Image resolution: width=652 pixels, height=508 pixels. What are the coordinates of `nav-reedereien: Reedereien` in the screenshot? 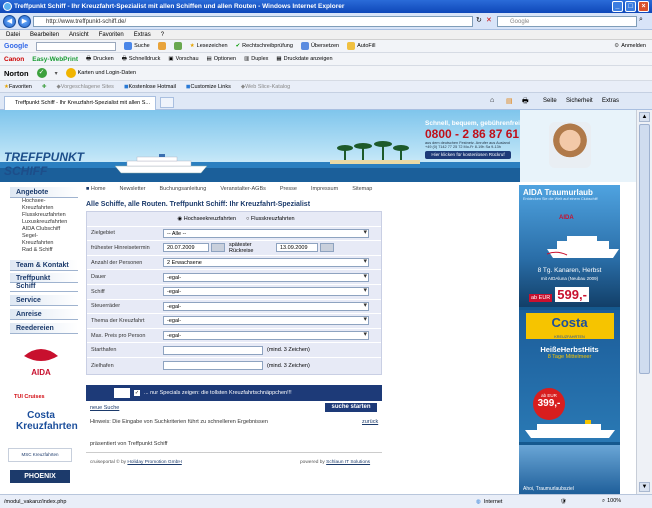 It's located at (44, 328).